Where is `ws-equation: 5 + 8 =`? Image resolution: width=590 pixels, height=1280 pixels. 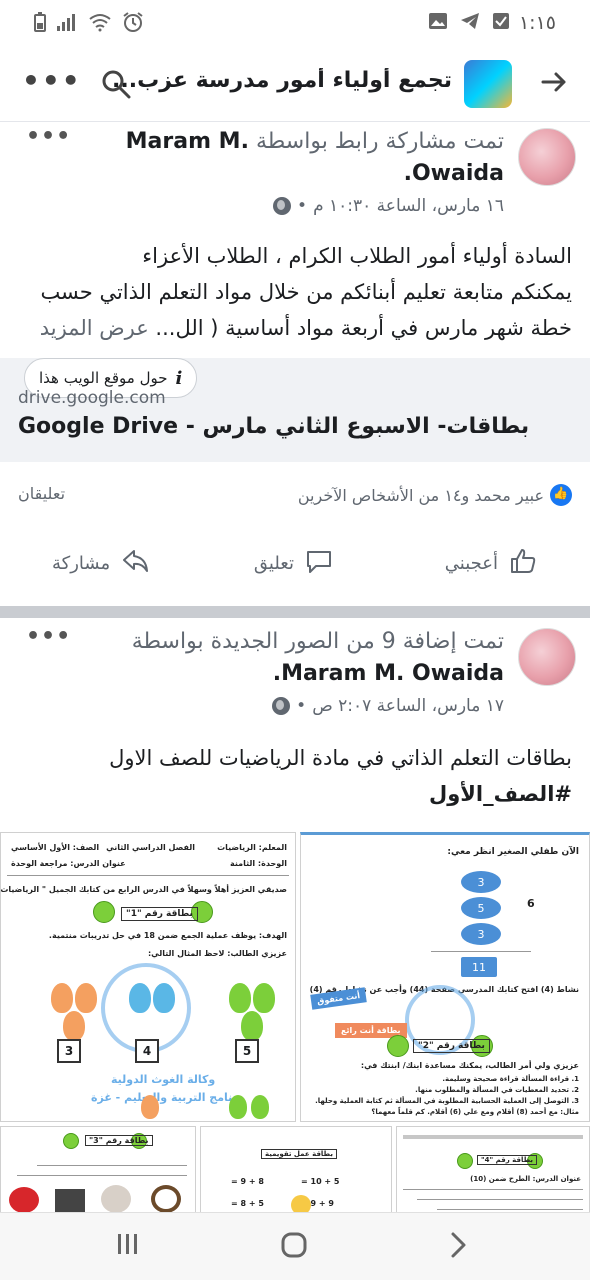
ws-equation: 5 + 8 = is located at coordinates (247, 1203).